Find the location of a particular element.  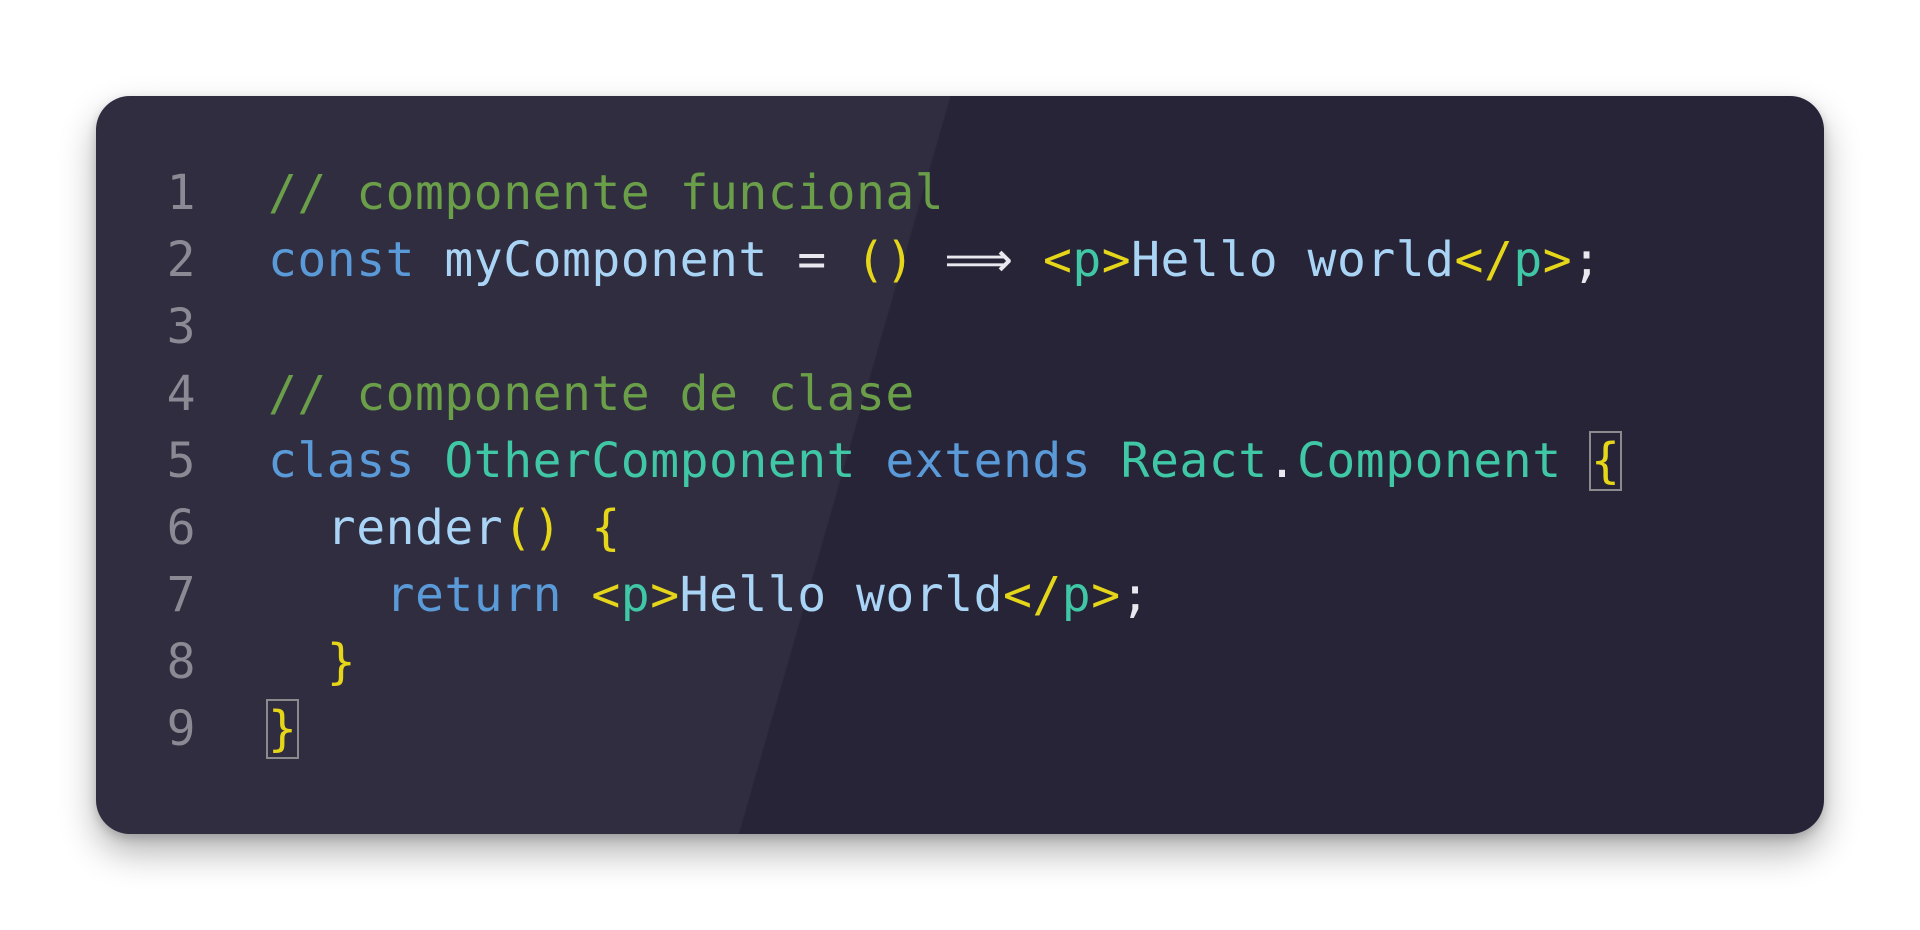

code-text: // componente de clase is located at coordinates (555, 394).